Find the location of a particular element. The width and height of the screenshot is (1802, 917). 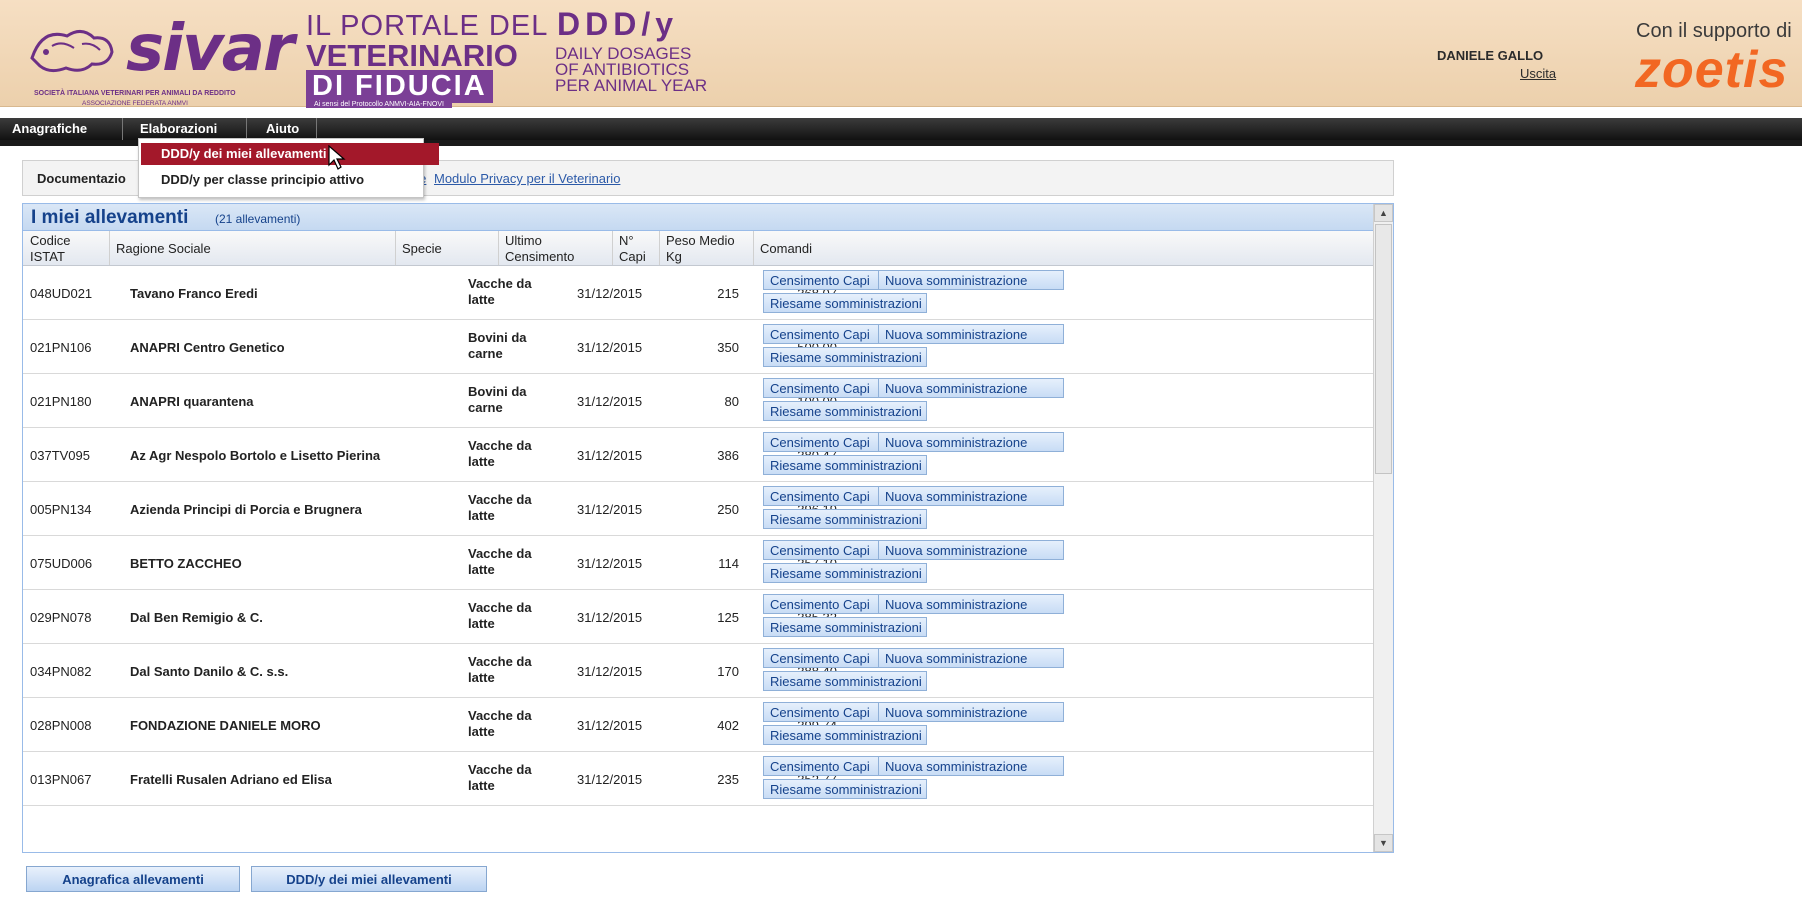

col-peso-medio: Peso Medio Kg is located at coordinates (700, 249).